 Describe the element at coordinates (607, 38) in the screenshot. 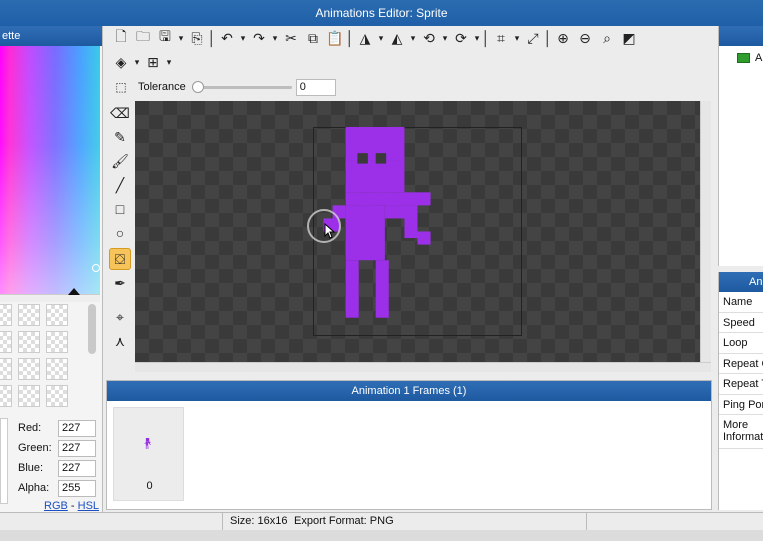

I see `zoom-fit-icon: ⌕` at that location.